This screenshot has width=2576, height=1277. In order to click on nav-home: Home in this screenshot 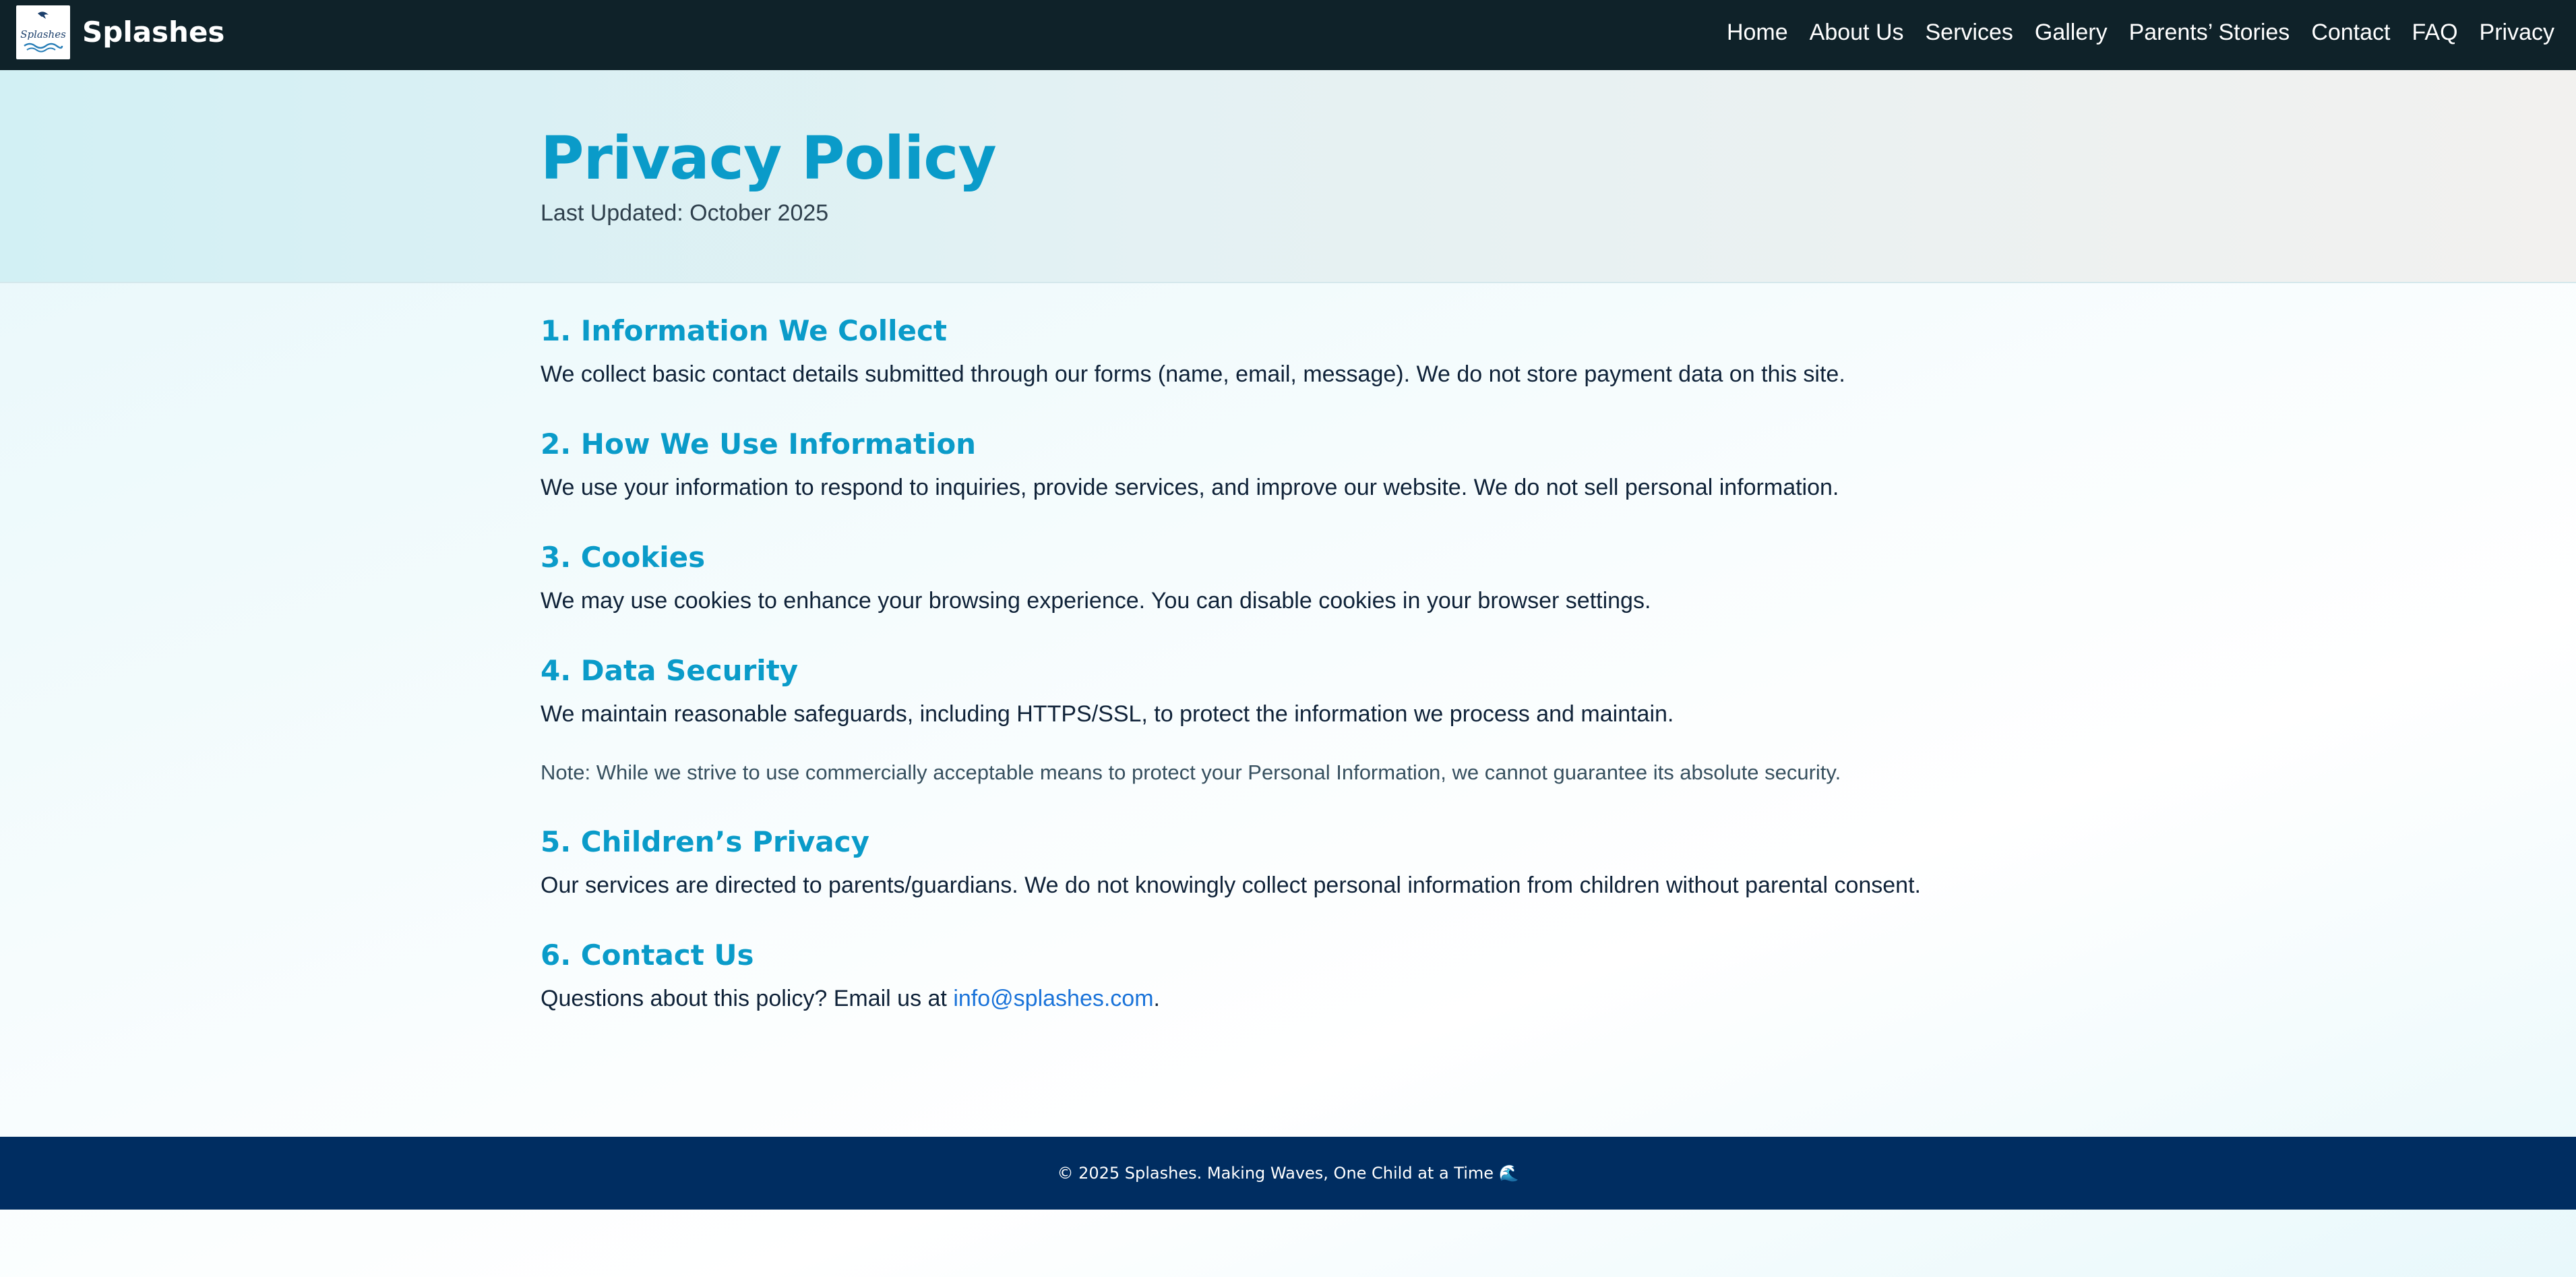, I will do `click(1757, 33)`.